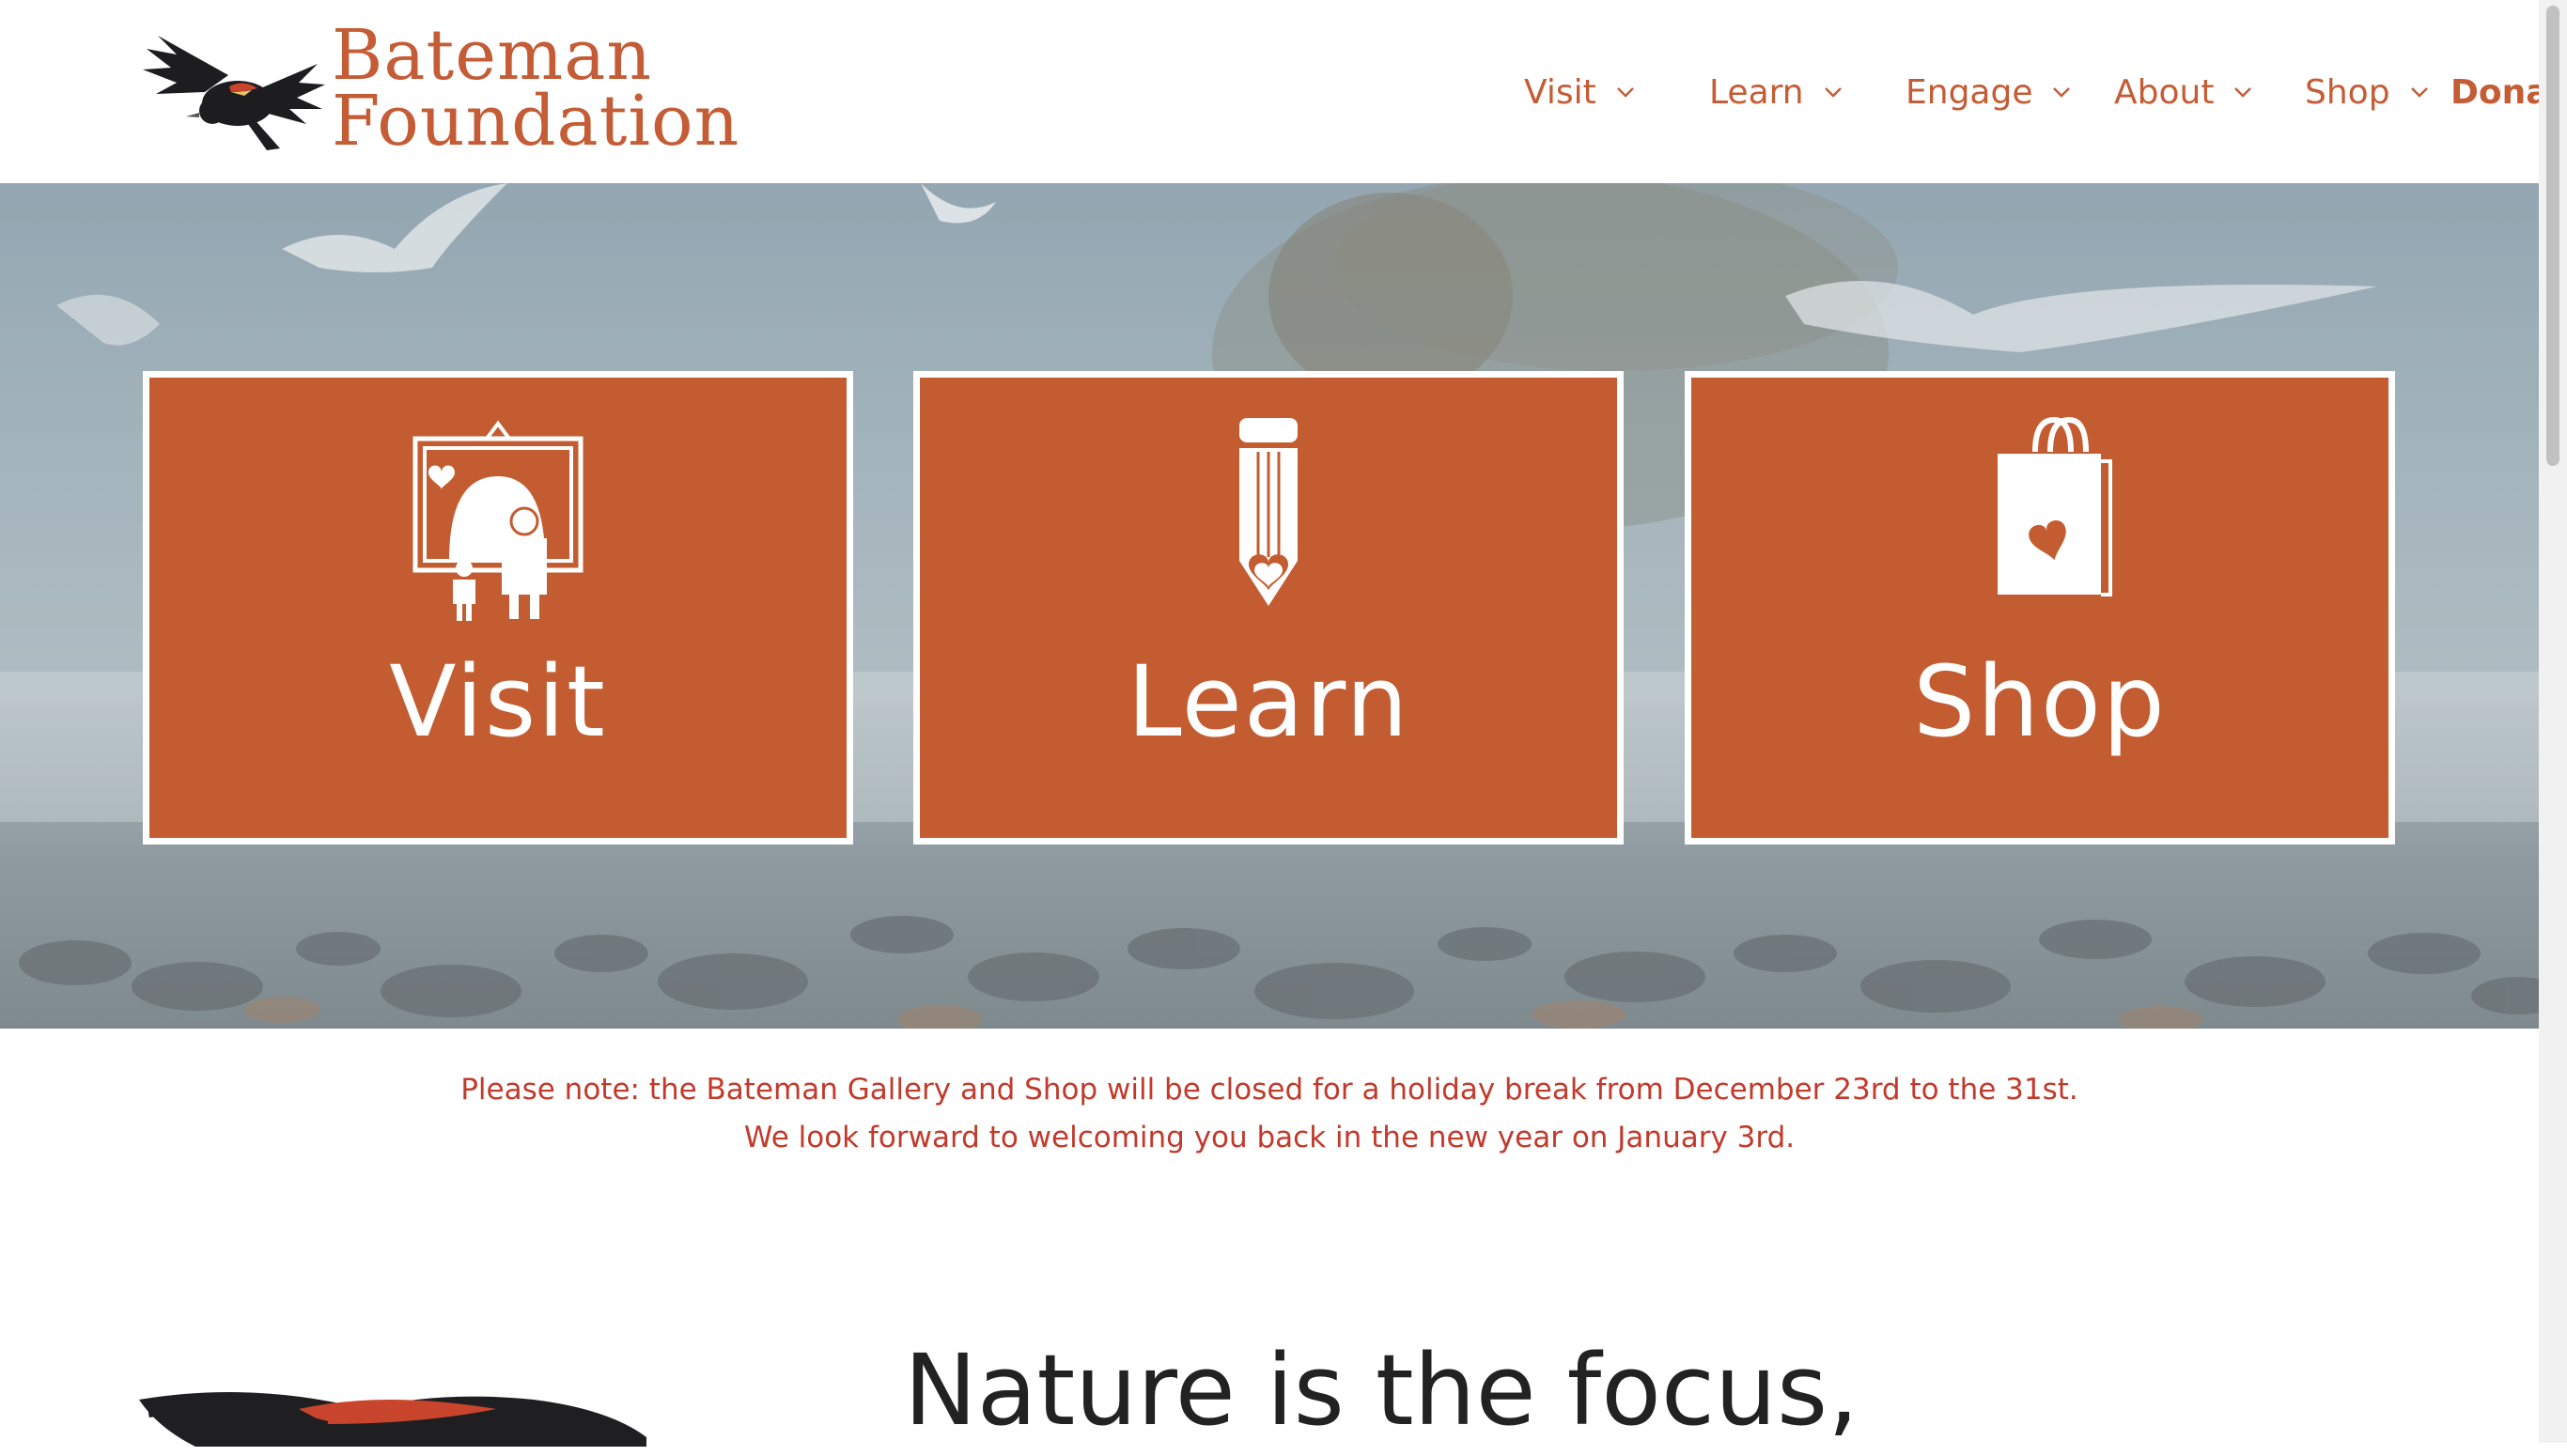  I want to click on nav-item-engage: Engage, so click(1988, 92).